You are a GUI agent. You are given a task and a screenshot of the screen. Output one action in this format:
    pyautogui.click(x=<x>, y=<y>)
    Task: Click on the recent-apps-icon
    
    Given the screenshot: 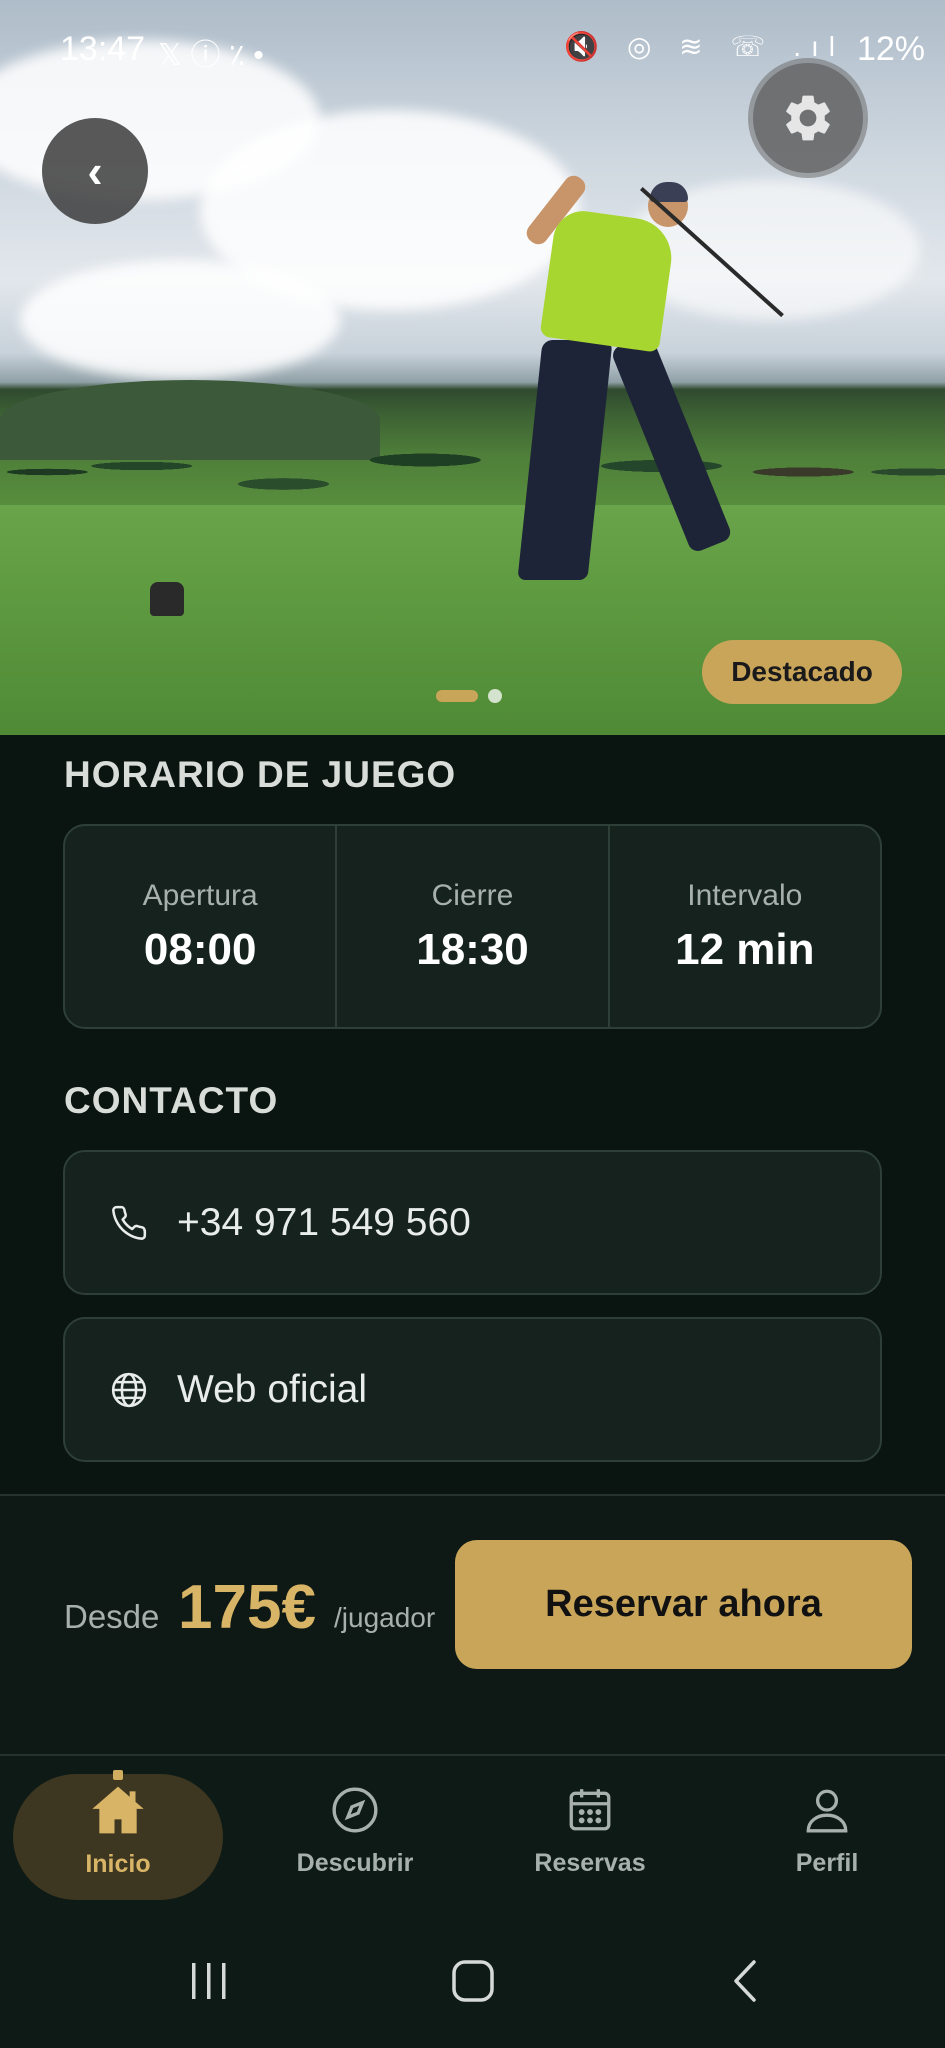 What is the action you would take?
    pyautogui.click(x=209, y=1981)
    